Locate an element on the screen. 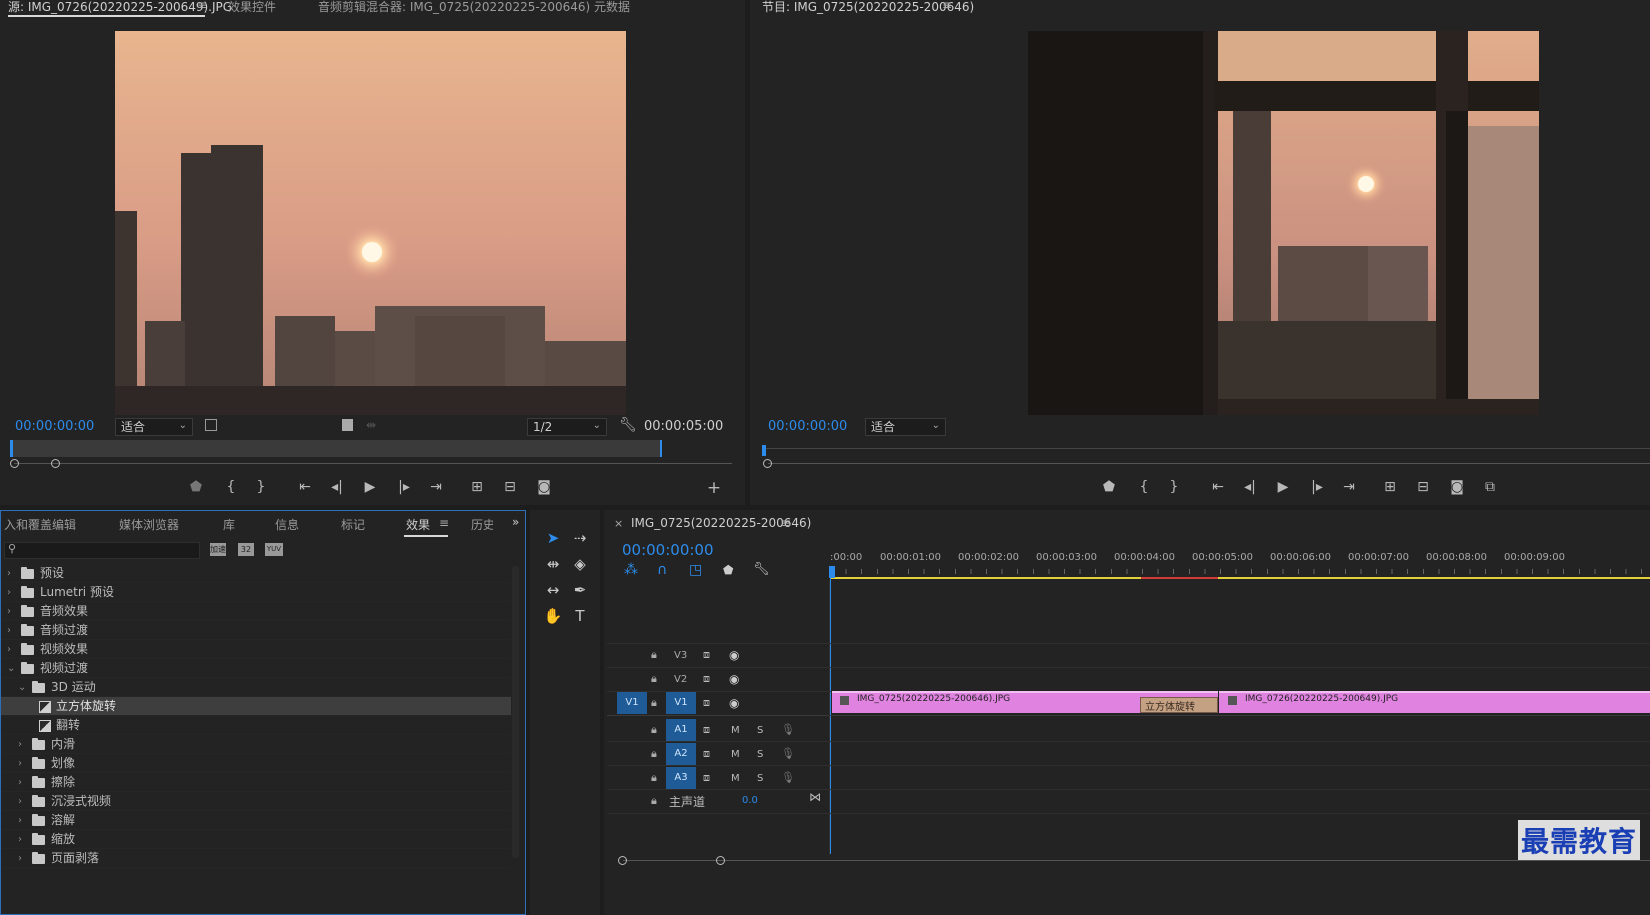 The image size is (1650, 915). effect-folder: › 擦除 is located at coordinates (256, 782).